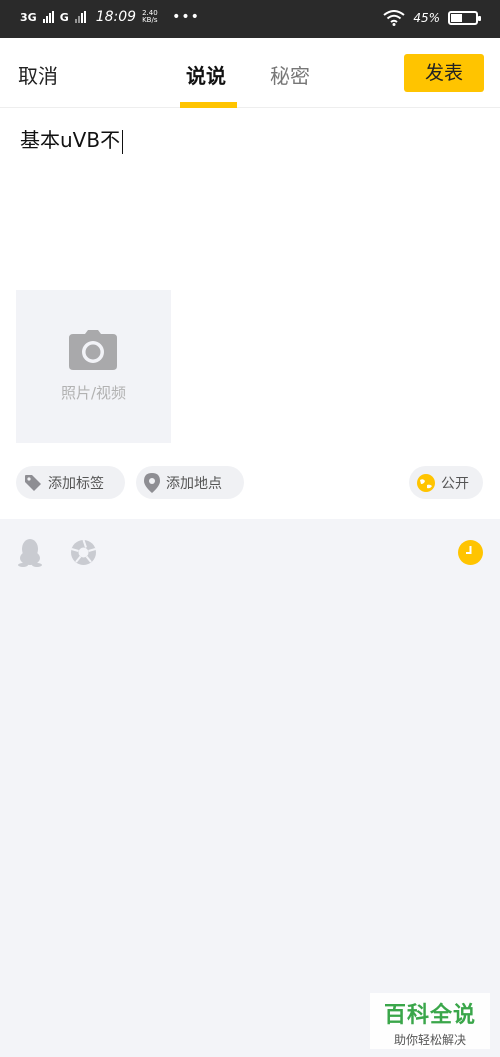 This screenshot has height=1057, width=500. I want to click on network-speed: 2.40 KB/s, so click(150, 16).